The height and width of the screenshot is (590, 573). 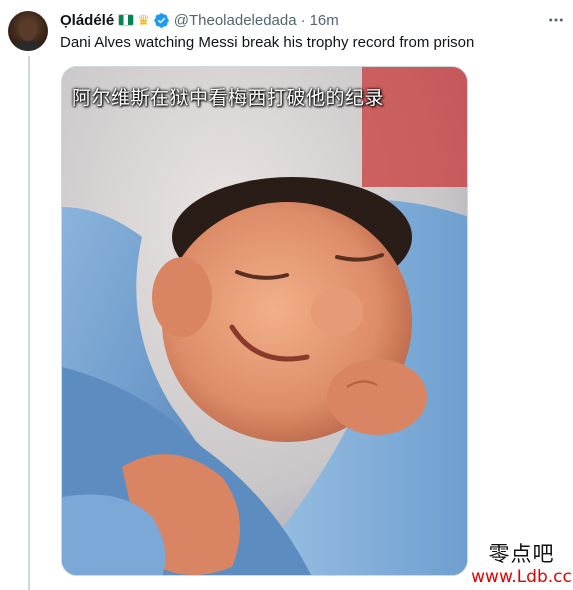 I want to click on verified-badge-icon, so click(x=161, y=20).